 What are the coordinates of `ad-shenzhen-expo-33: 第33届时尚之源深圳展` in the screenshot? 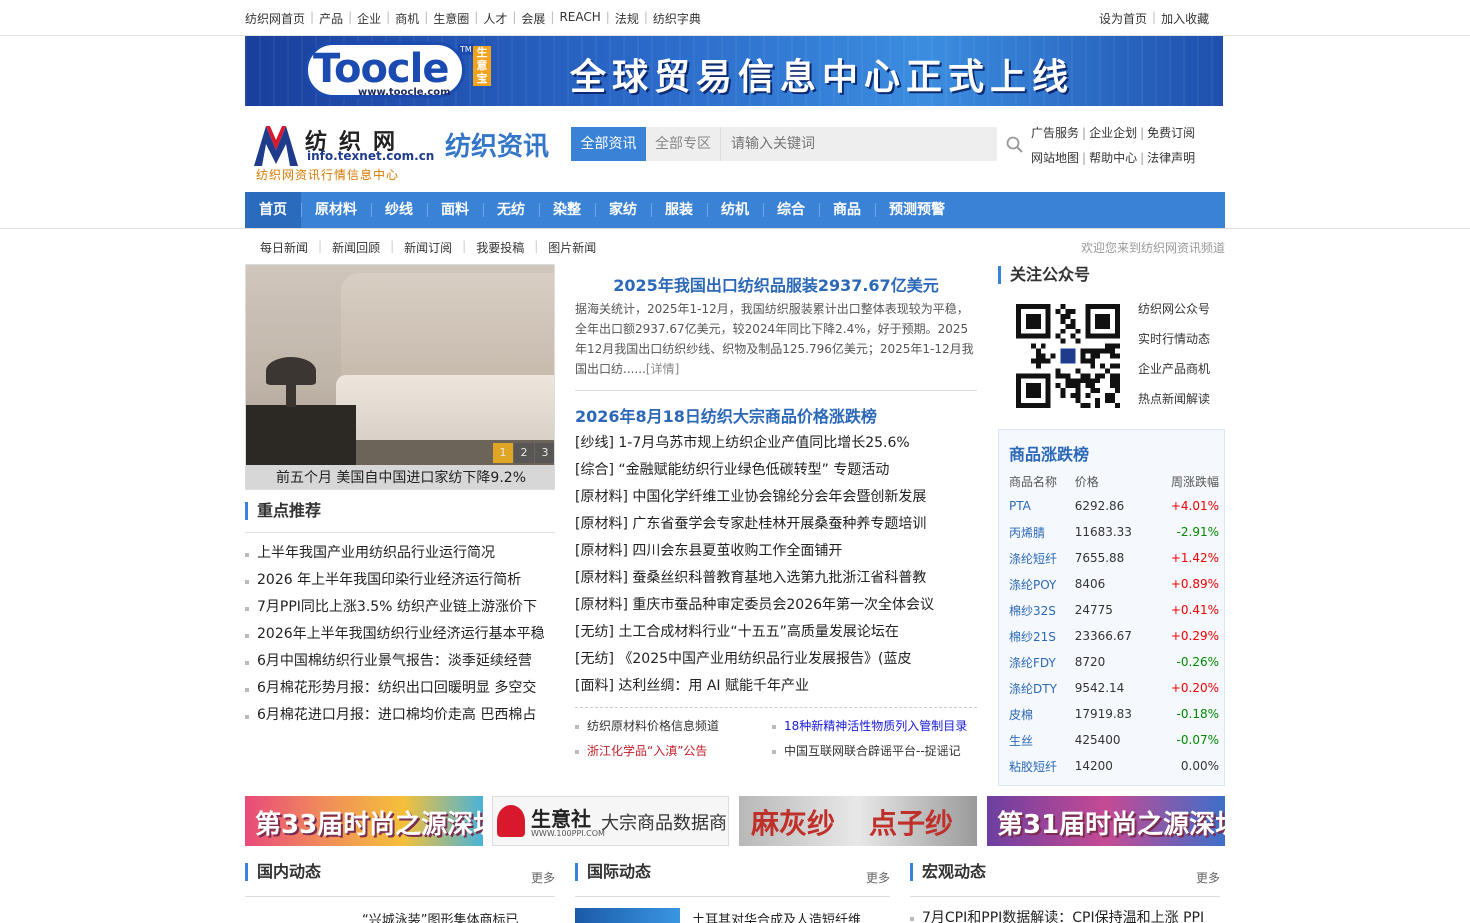 It's located at (364, 821).